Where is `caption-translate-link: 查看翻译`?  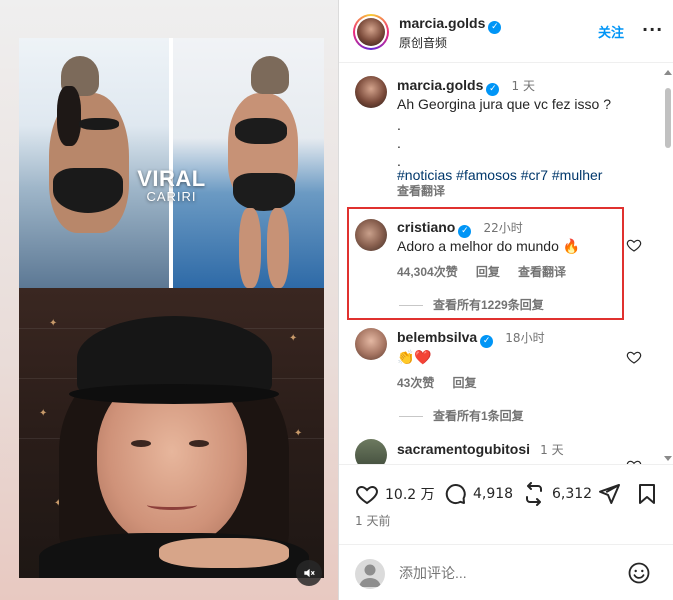 caption-translate-link: 查看翻译 is located at coordinates (421, 190).